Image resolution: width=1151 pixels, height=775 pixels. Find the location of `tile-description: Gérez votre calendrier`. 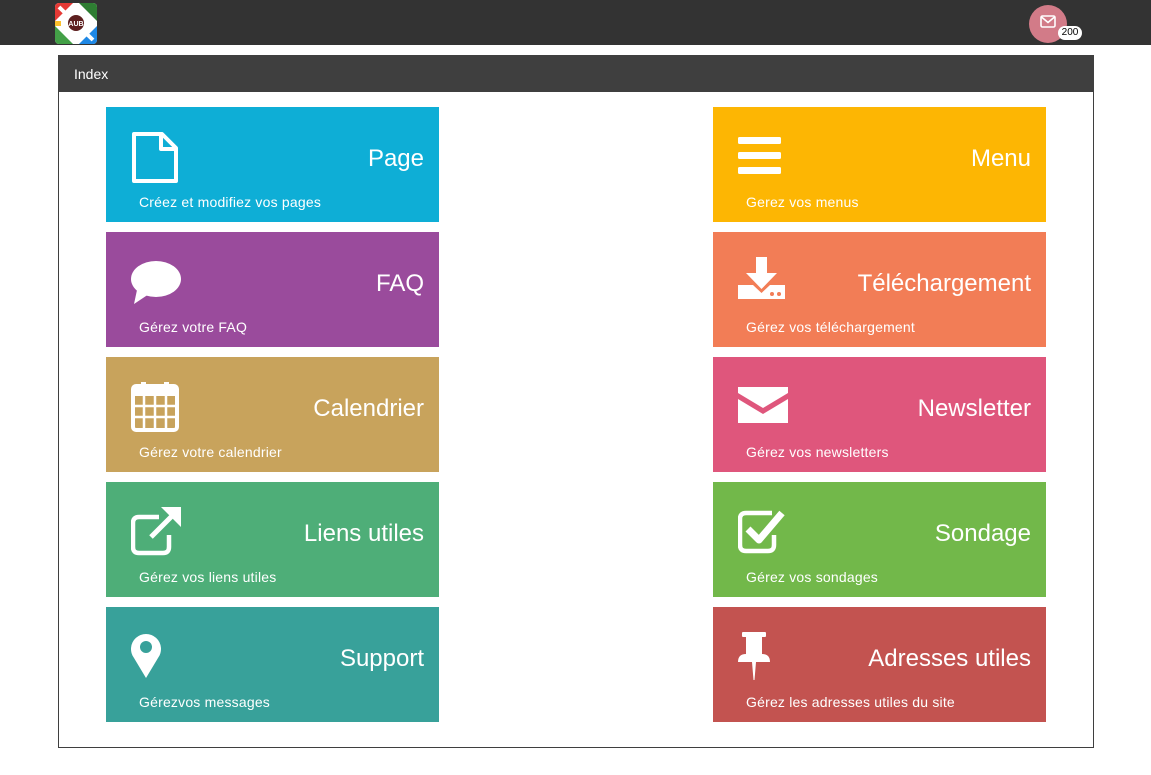

tile-description: Gérez votre calendrier is located at coordinates (210, 452).